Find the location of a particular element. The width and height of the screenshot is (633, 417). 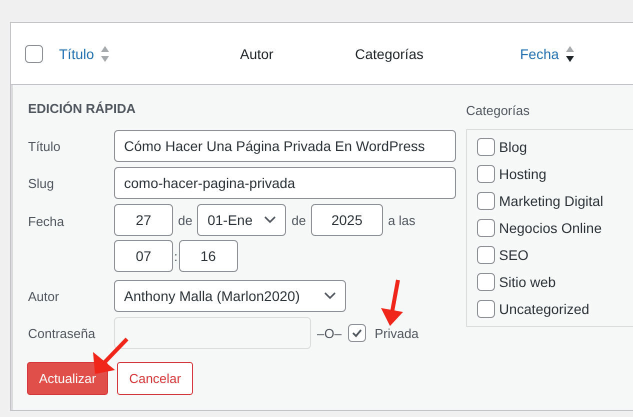

hour-field: 07 is located at coordinates (143, 256).